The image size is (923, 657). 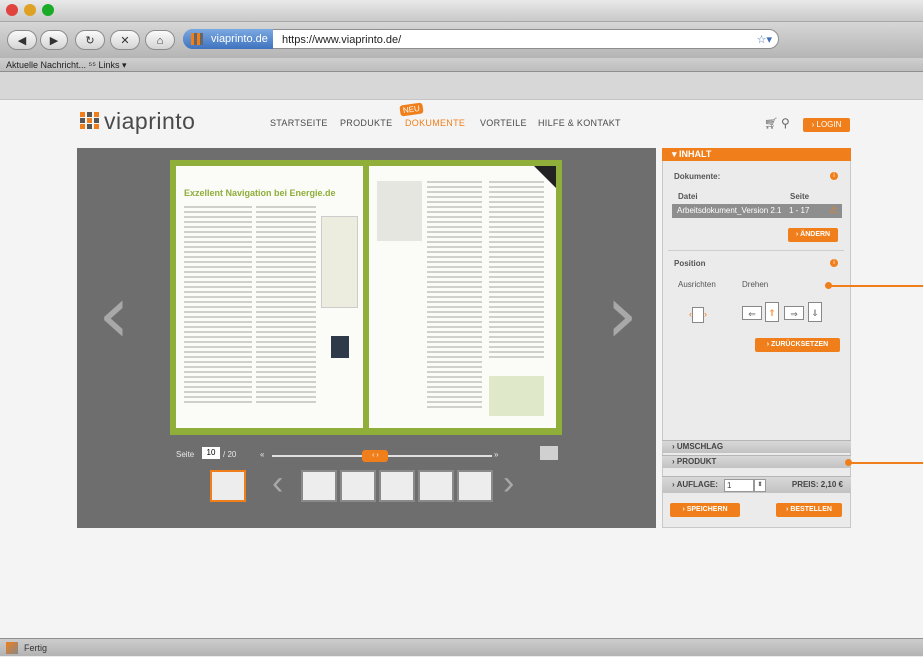 What do you see at coordinates (579, 123) in the screenshot?
I see `nav-hilfe-kontakt: HILFE & KONTAKT` at bounding box center [579, 123].